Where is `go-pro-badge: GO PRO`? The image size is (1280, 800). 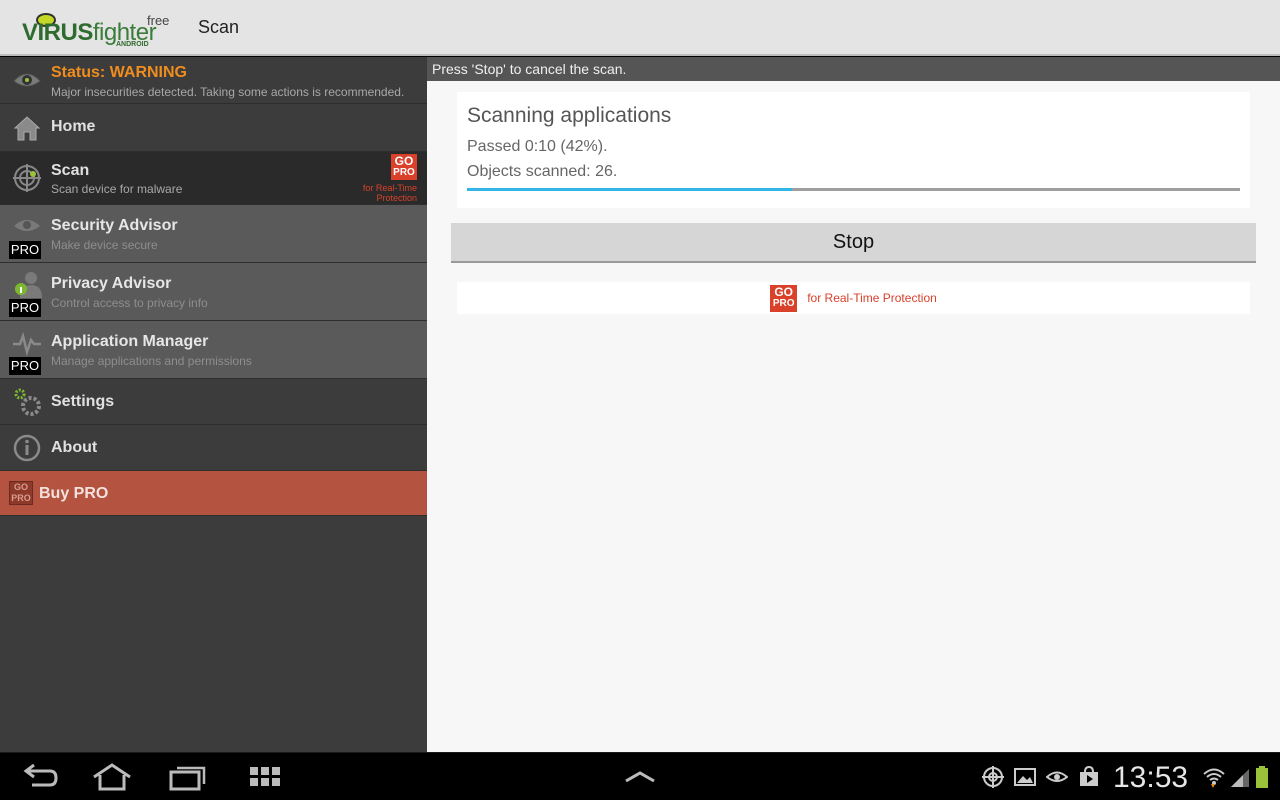
go-pro-badge: GO PRO is located at coordinates (404, 167).